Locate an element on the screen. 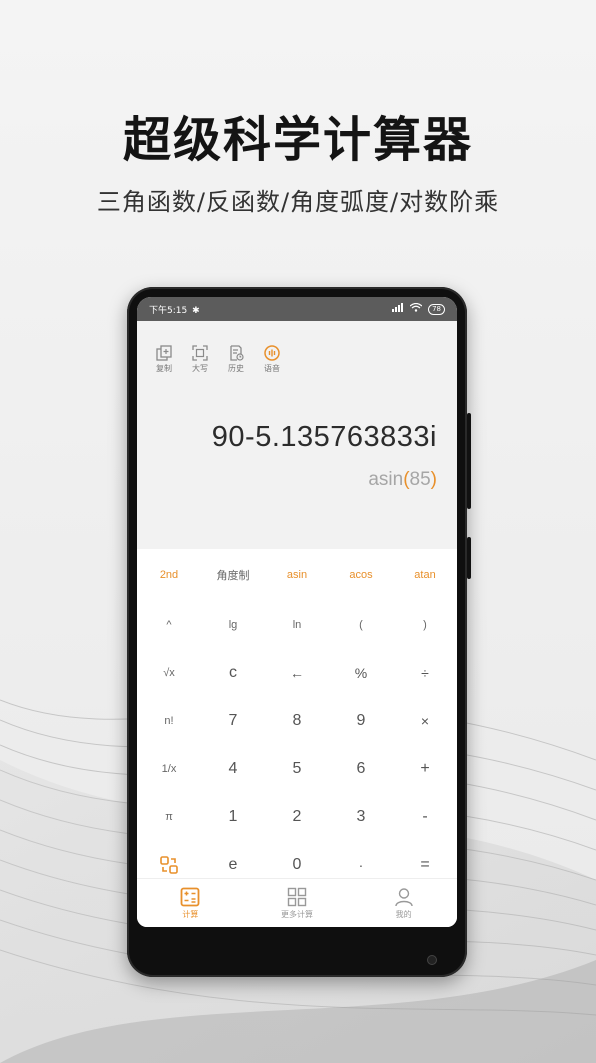 The image size is (596, 1063). key-pi: π is located at coordinates (169, 817).